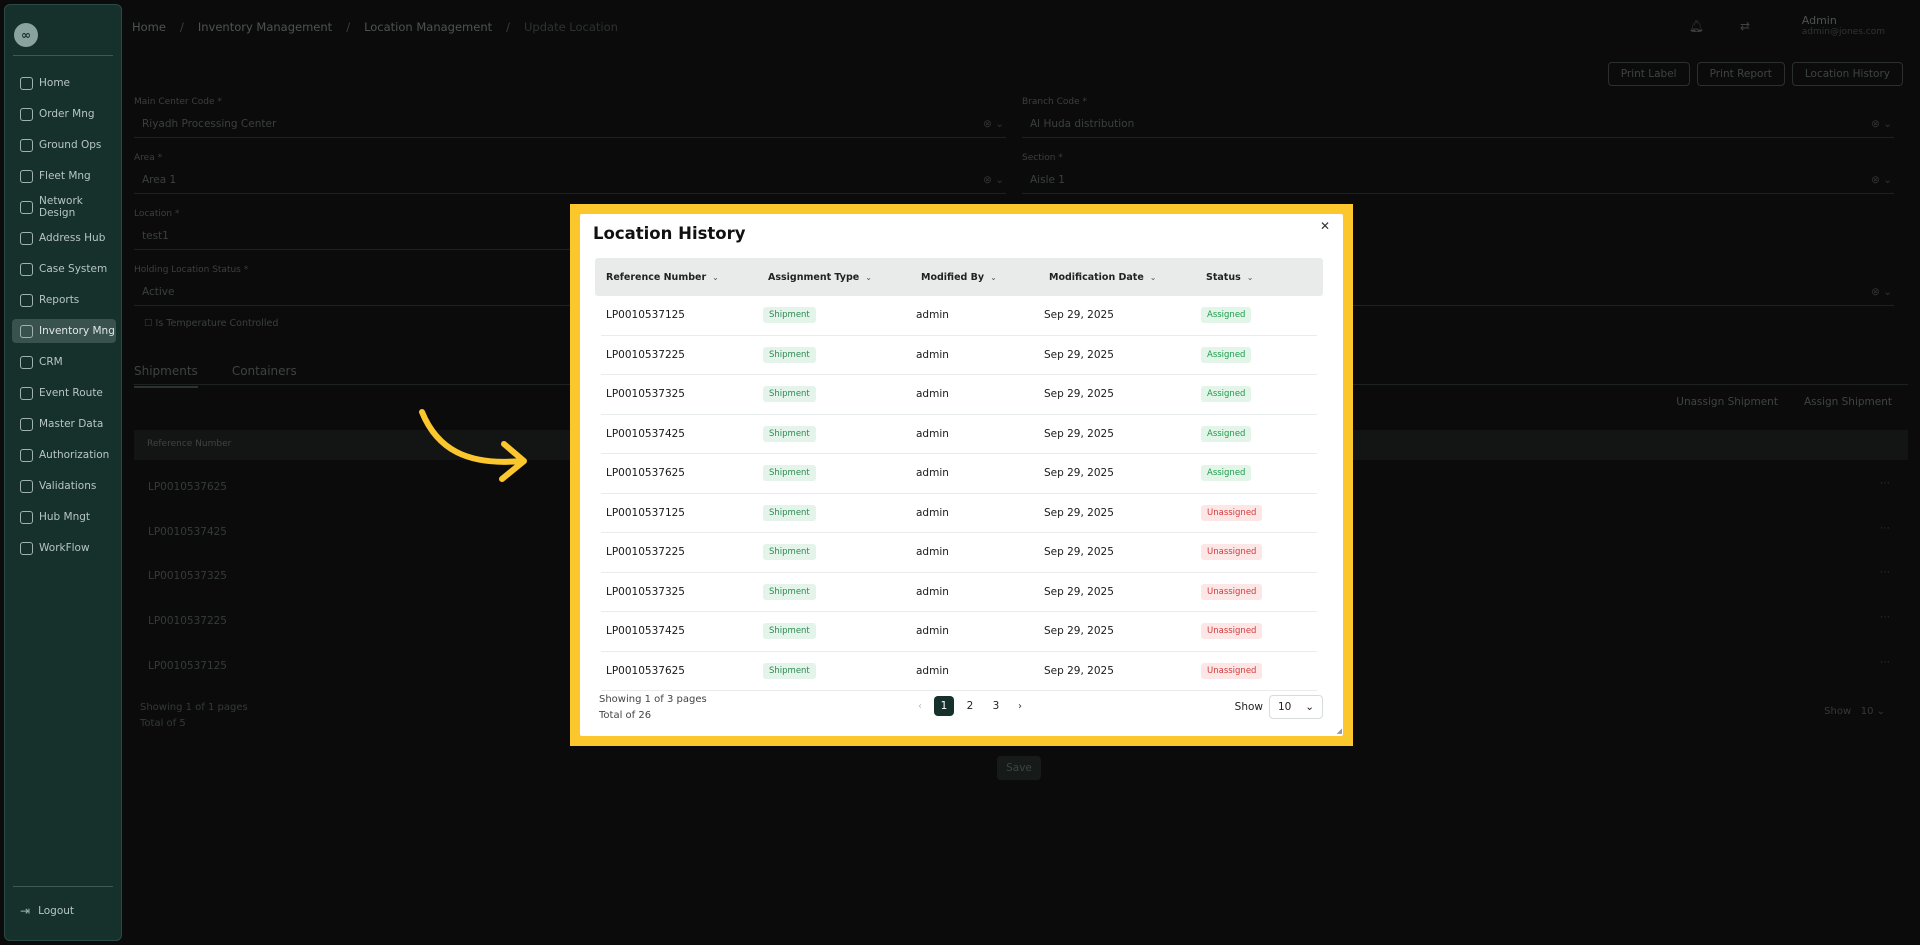  I want to click on modified-by-cell: admin, so click(932, 631).